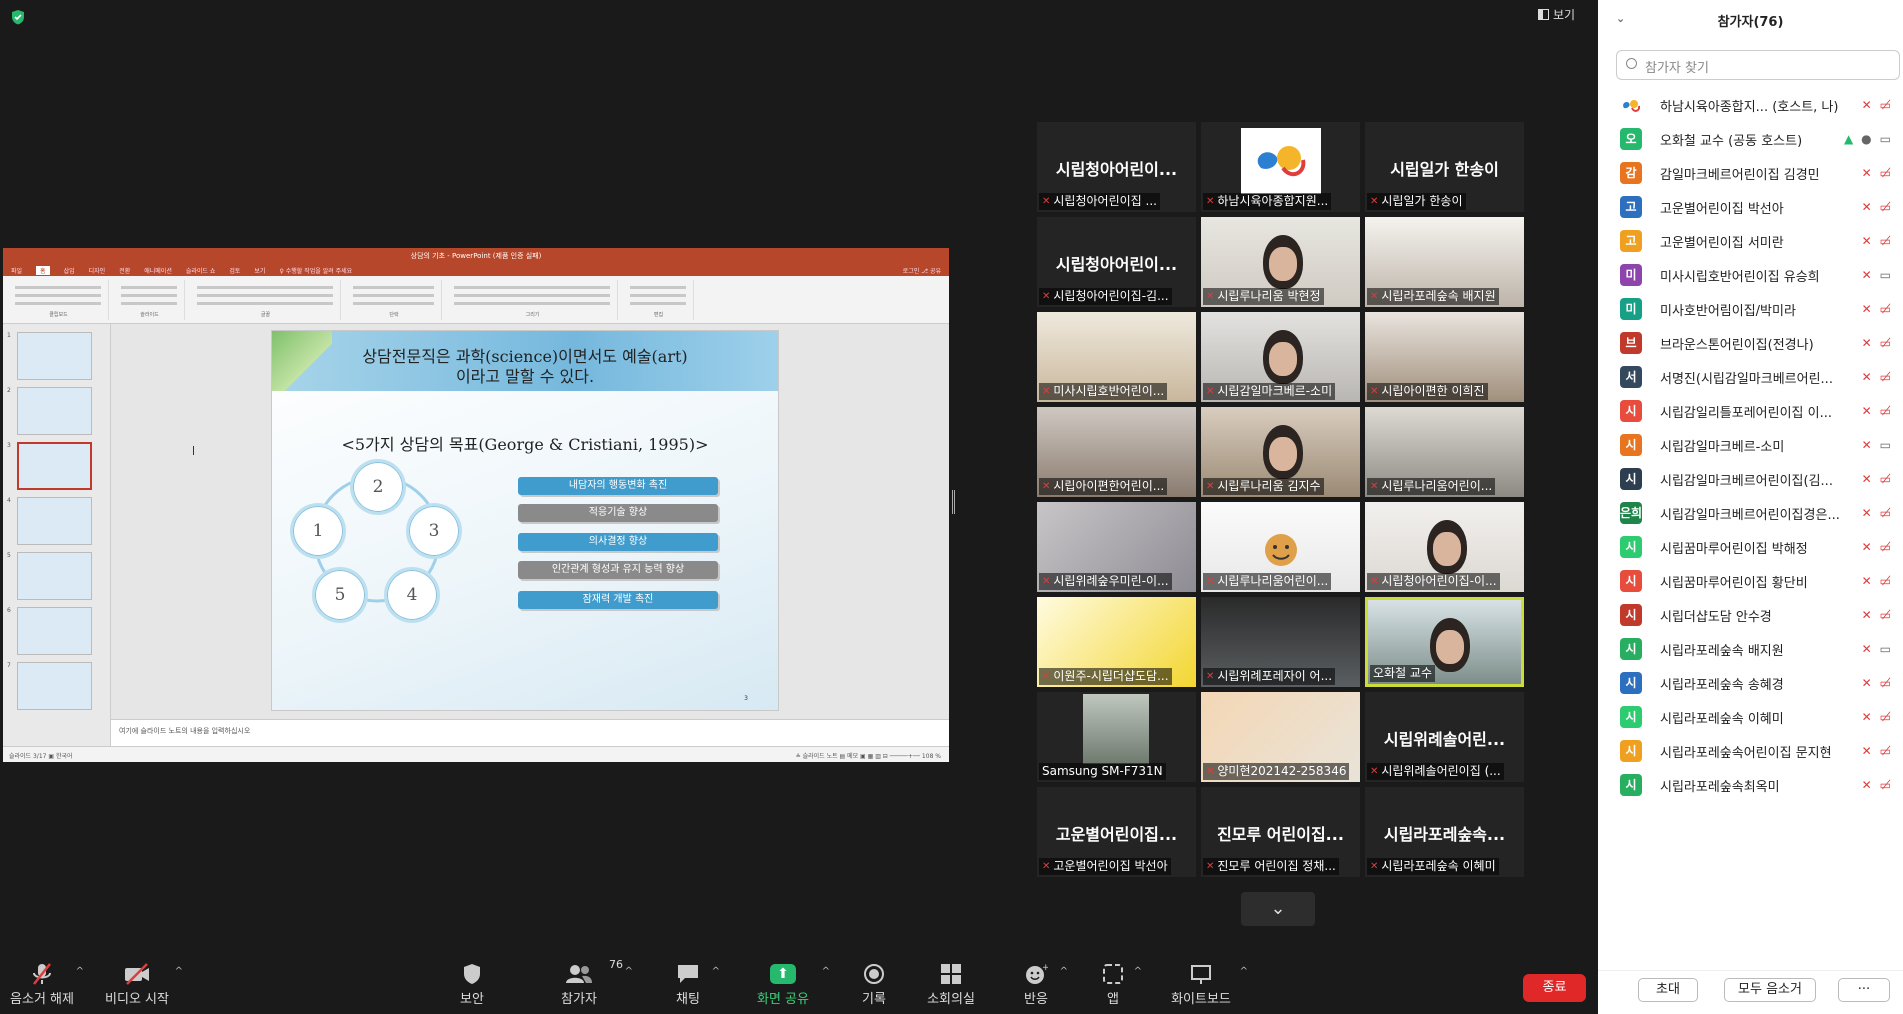 The image size is (1903, 1014). I want to click on participant-row: 미 미사호반어림이집/박미라 ✕ ▭̸, so click(1750, 309).